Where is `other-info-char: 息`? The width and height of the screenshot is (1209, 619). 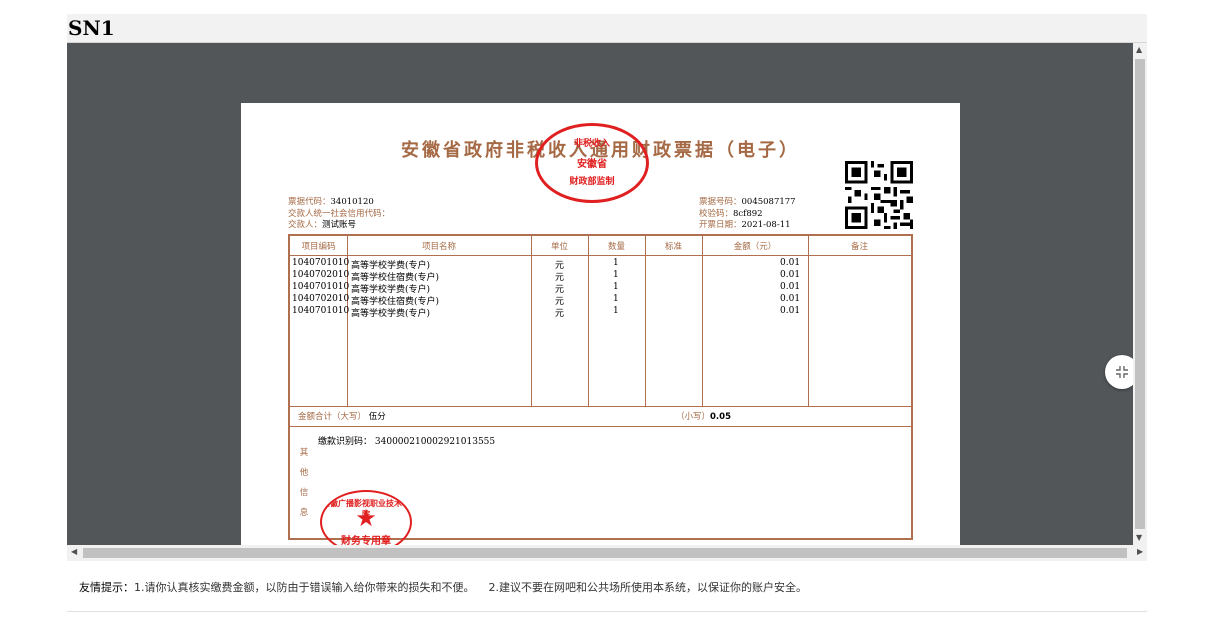 other-info-char: 息 is located at coordinates (304, 513).